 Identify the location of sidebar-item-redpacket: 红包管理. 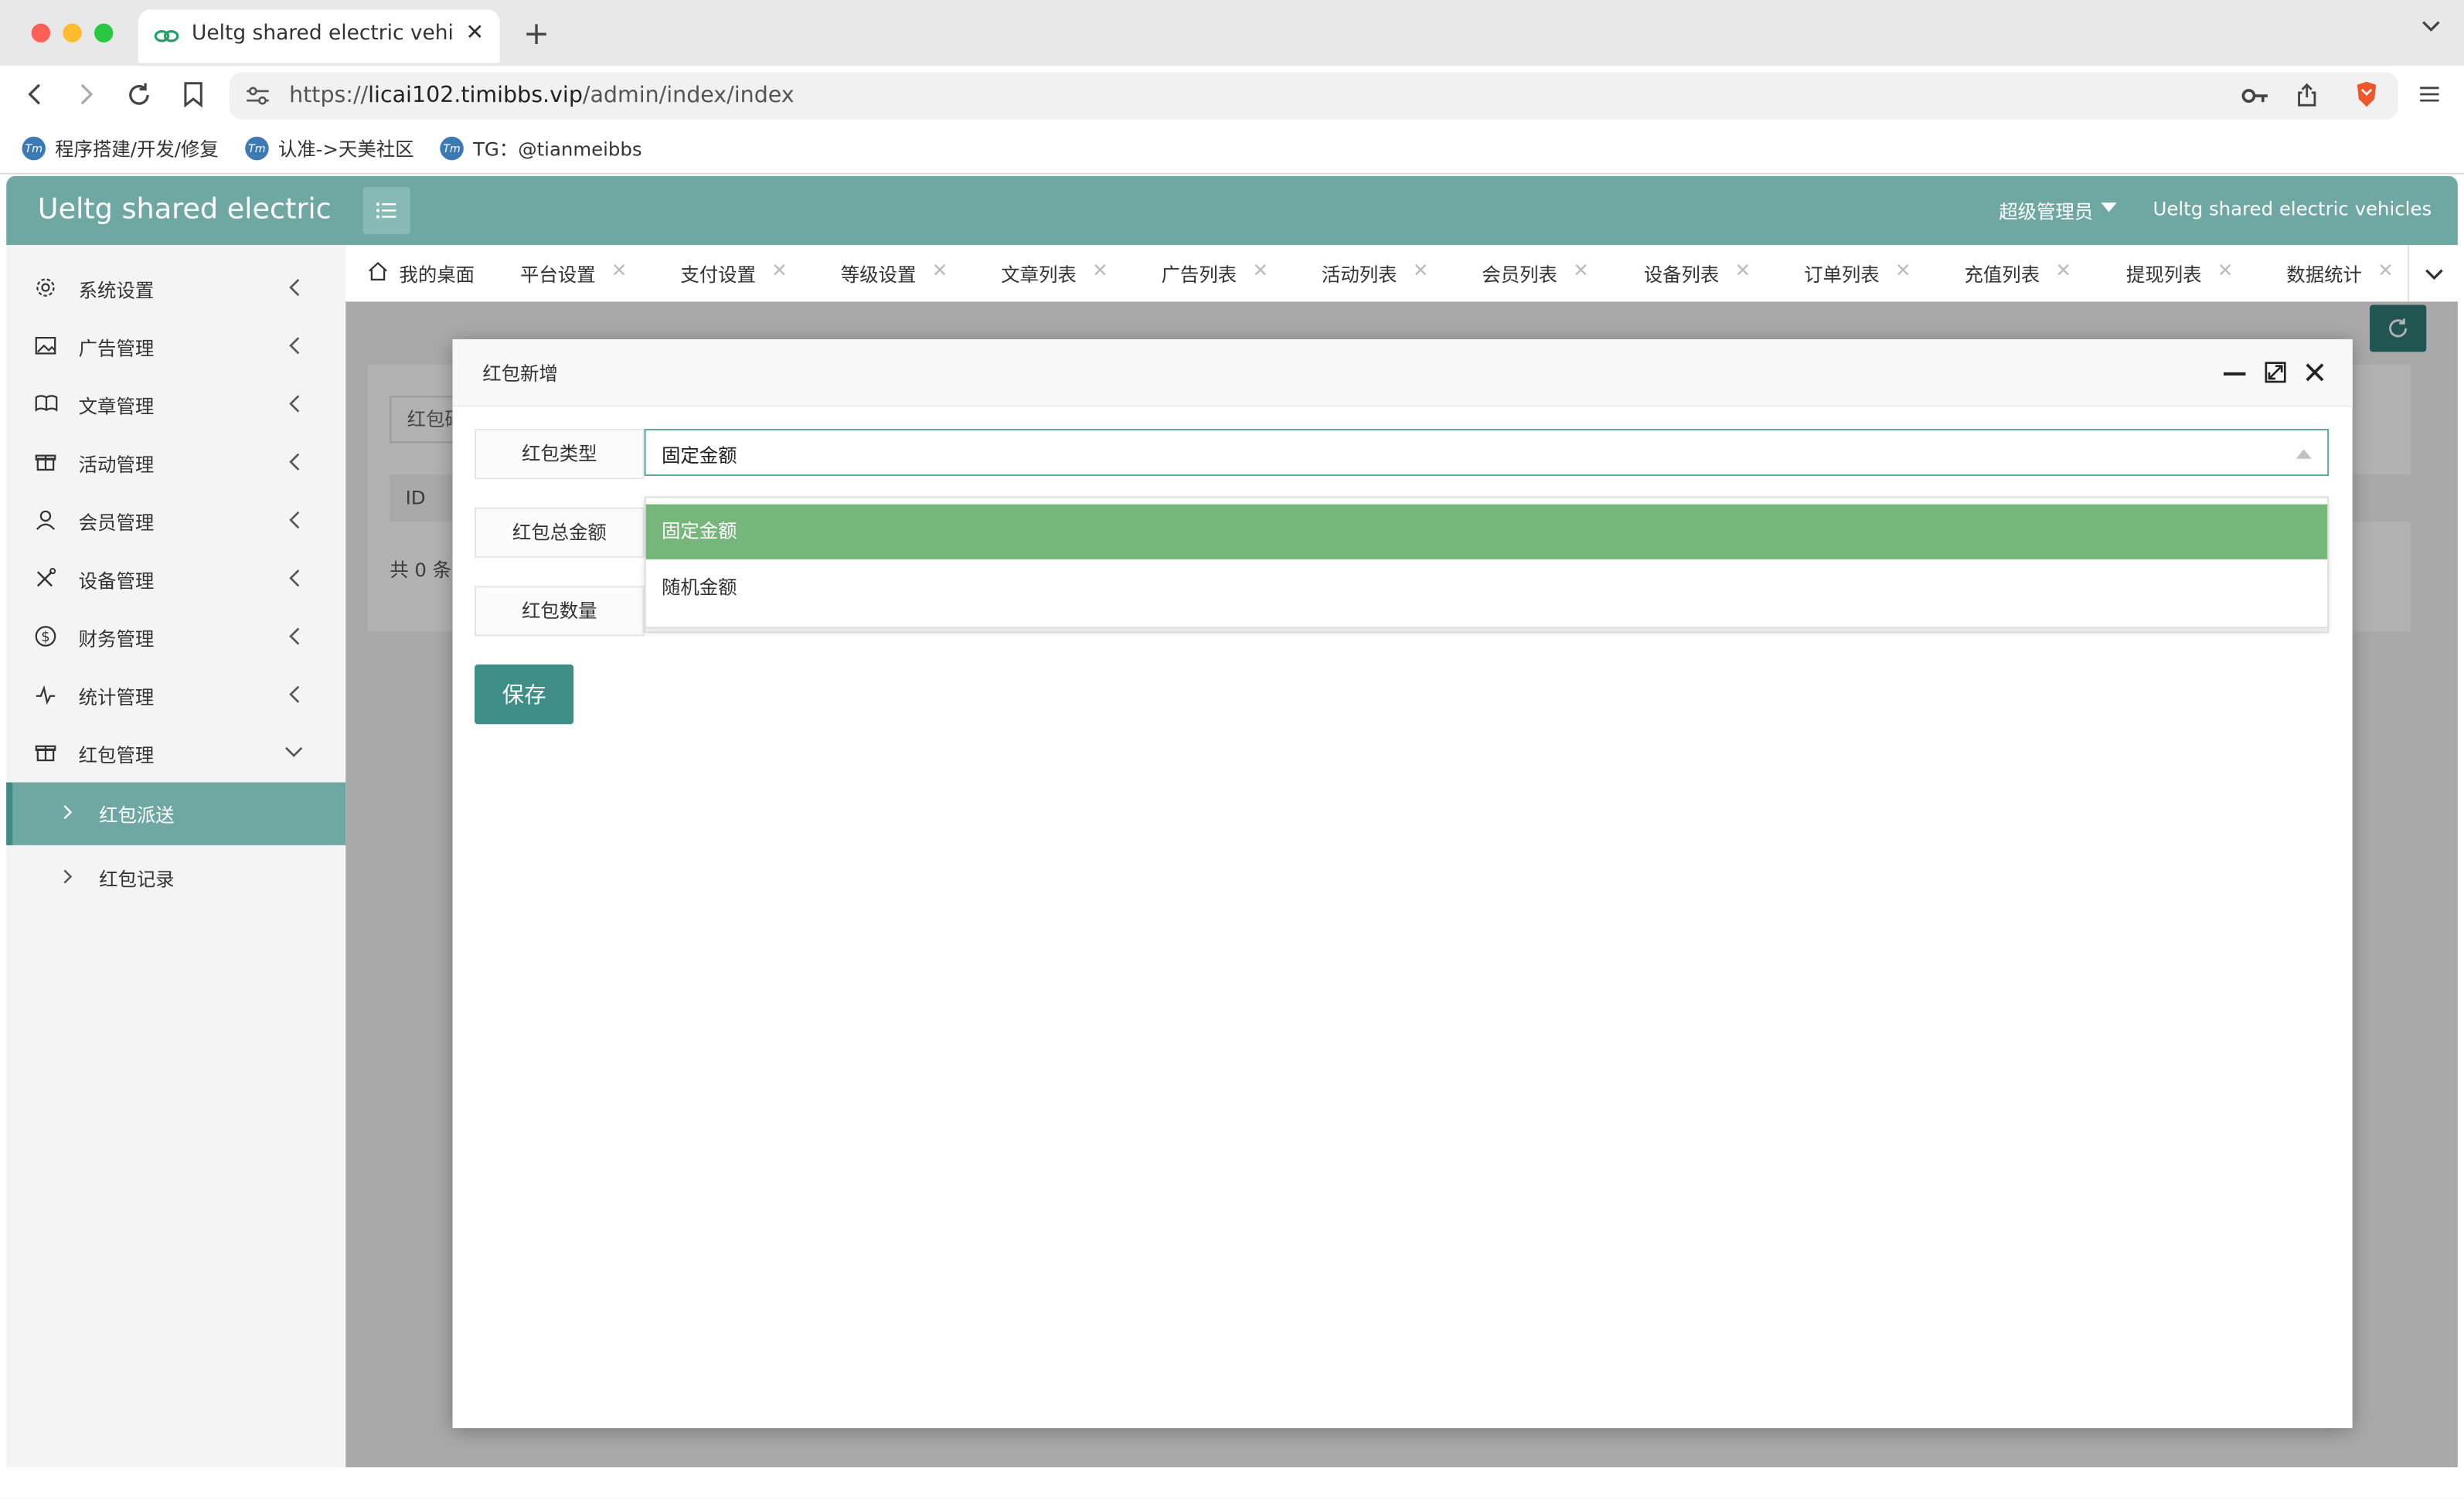
(175, 754).